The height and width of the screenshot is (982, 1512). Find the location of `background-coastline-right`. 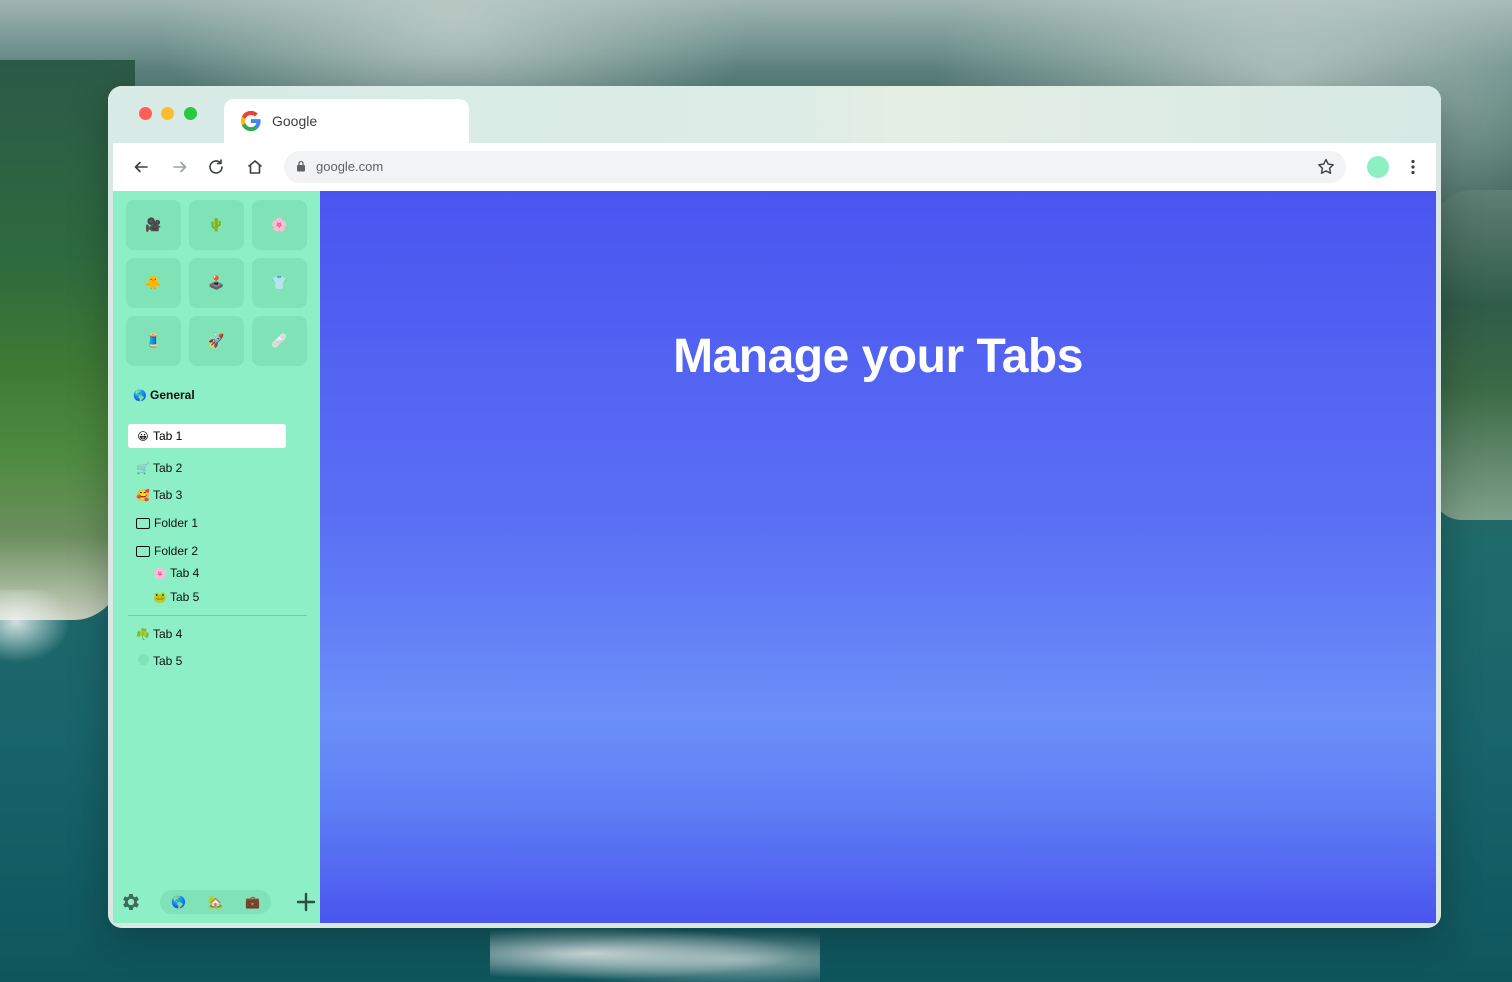

background-coastline-right is located at coordinates (1472, 355).